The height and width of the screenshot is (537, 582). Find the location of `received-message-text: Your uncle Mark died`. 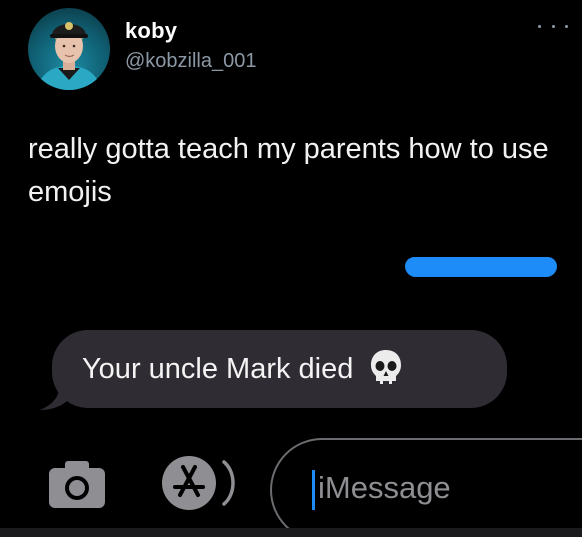

received-message-text: Your uncle Mark died is located at coordinates (218, 369).